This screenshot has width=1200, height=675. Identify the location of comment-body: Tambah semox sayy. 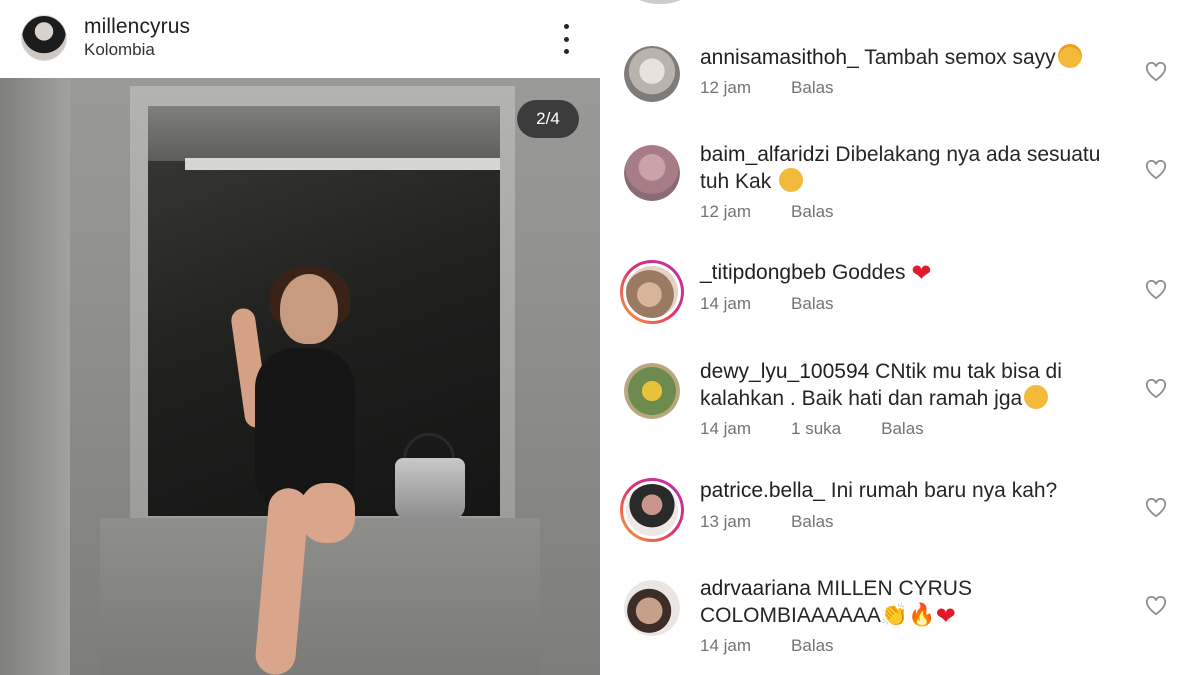
(960, 57).